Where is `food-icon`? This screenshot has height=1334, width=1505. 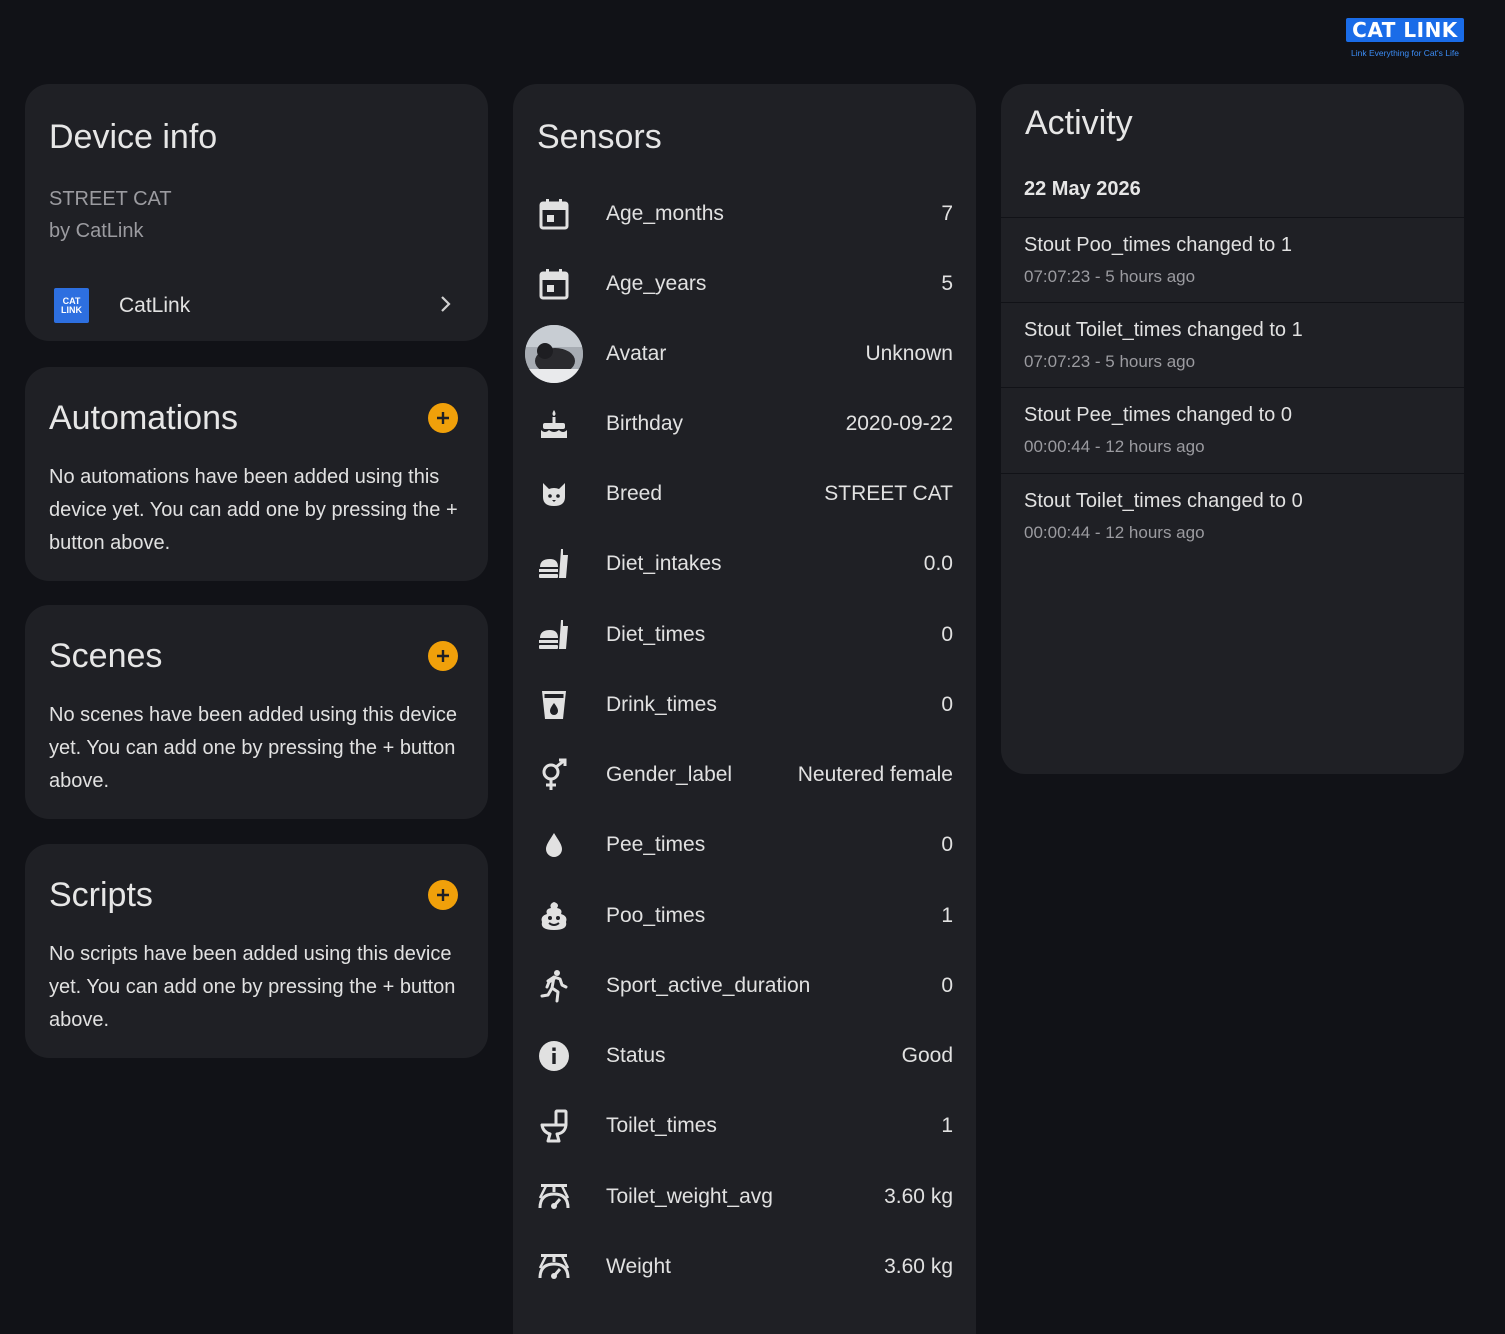
food-icon is located at coordinates (554, 564).